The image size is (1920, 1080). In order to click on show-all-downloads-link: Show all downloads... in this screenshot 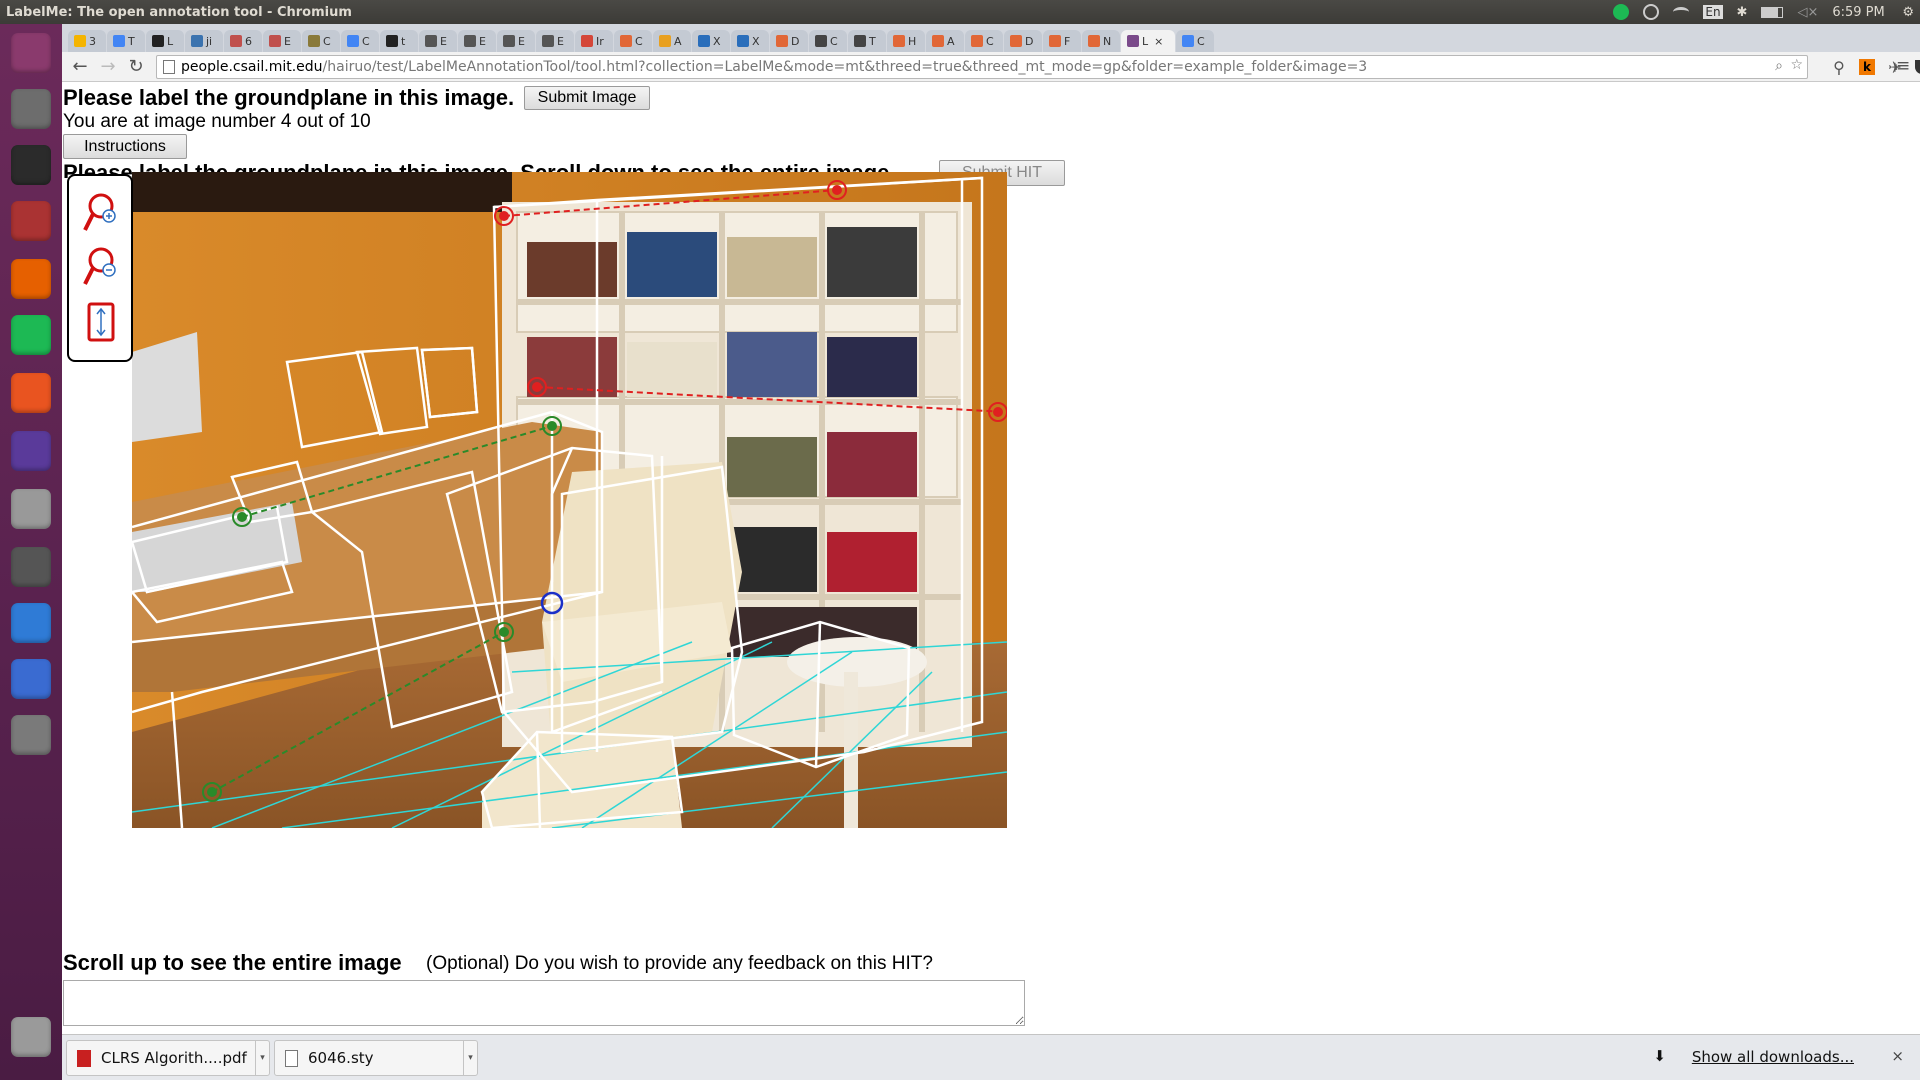, I will do `click(1773, 1057)`.